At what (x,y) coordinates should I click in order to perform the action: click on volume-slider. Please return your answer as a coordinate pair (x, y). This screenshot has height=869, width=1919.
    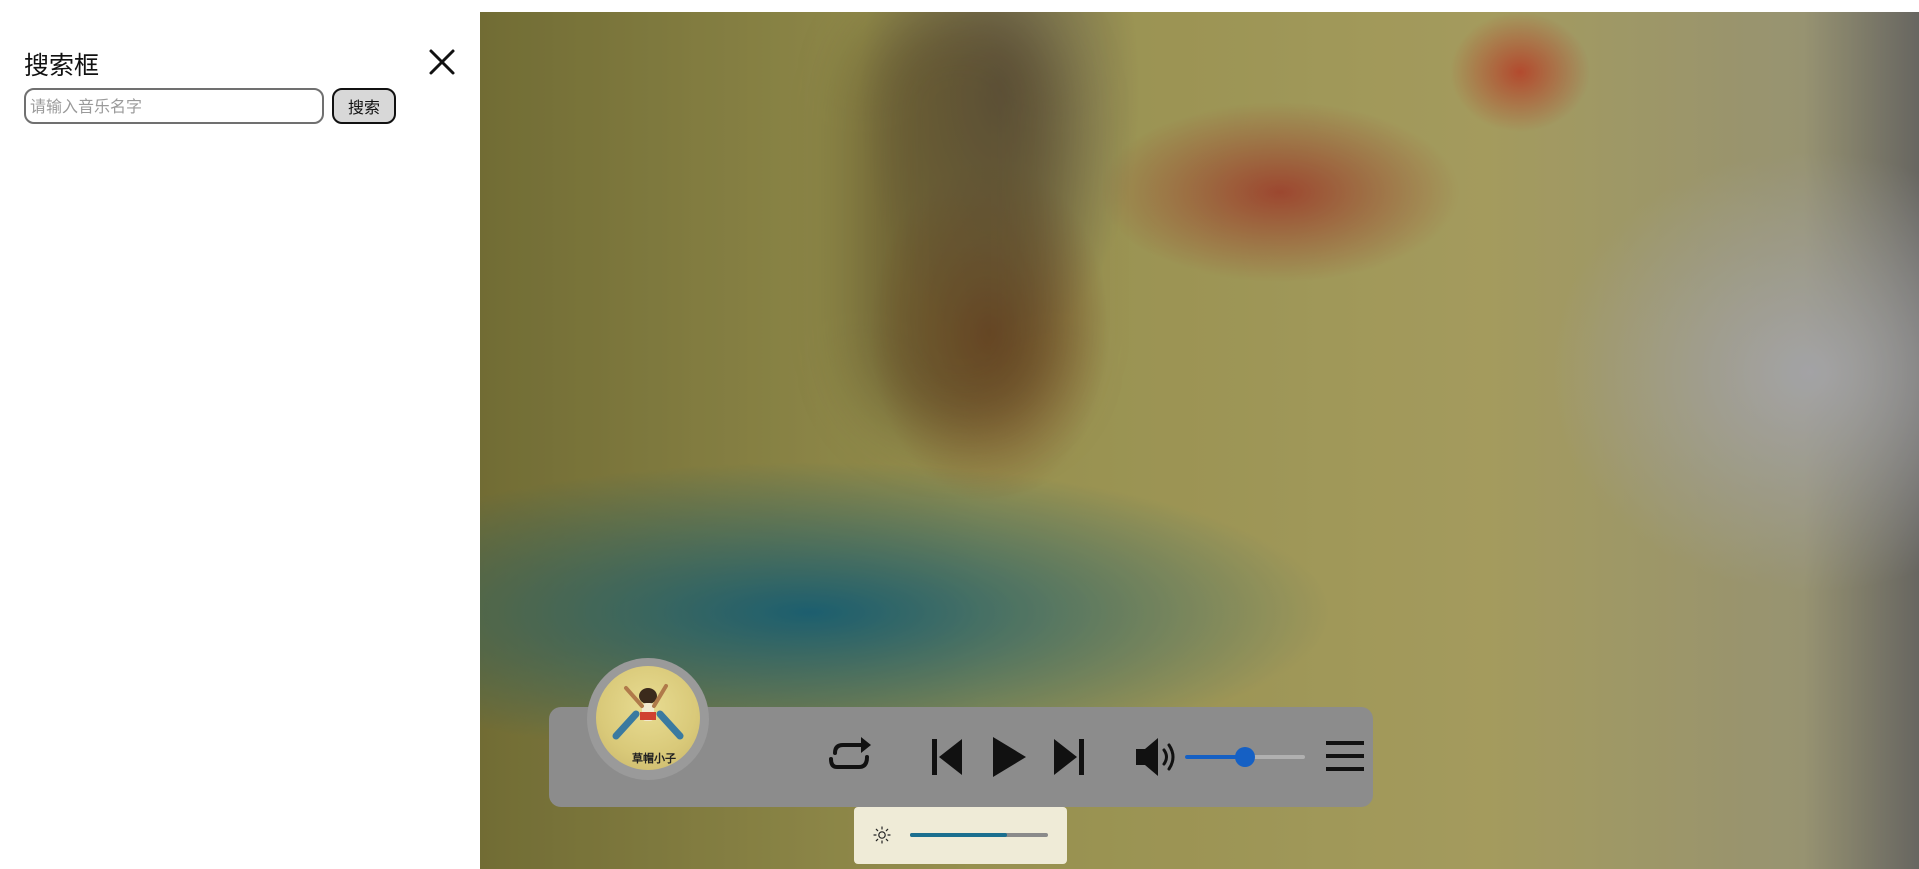
    Looking at the image, I should click on (1245, 757).